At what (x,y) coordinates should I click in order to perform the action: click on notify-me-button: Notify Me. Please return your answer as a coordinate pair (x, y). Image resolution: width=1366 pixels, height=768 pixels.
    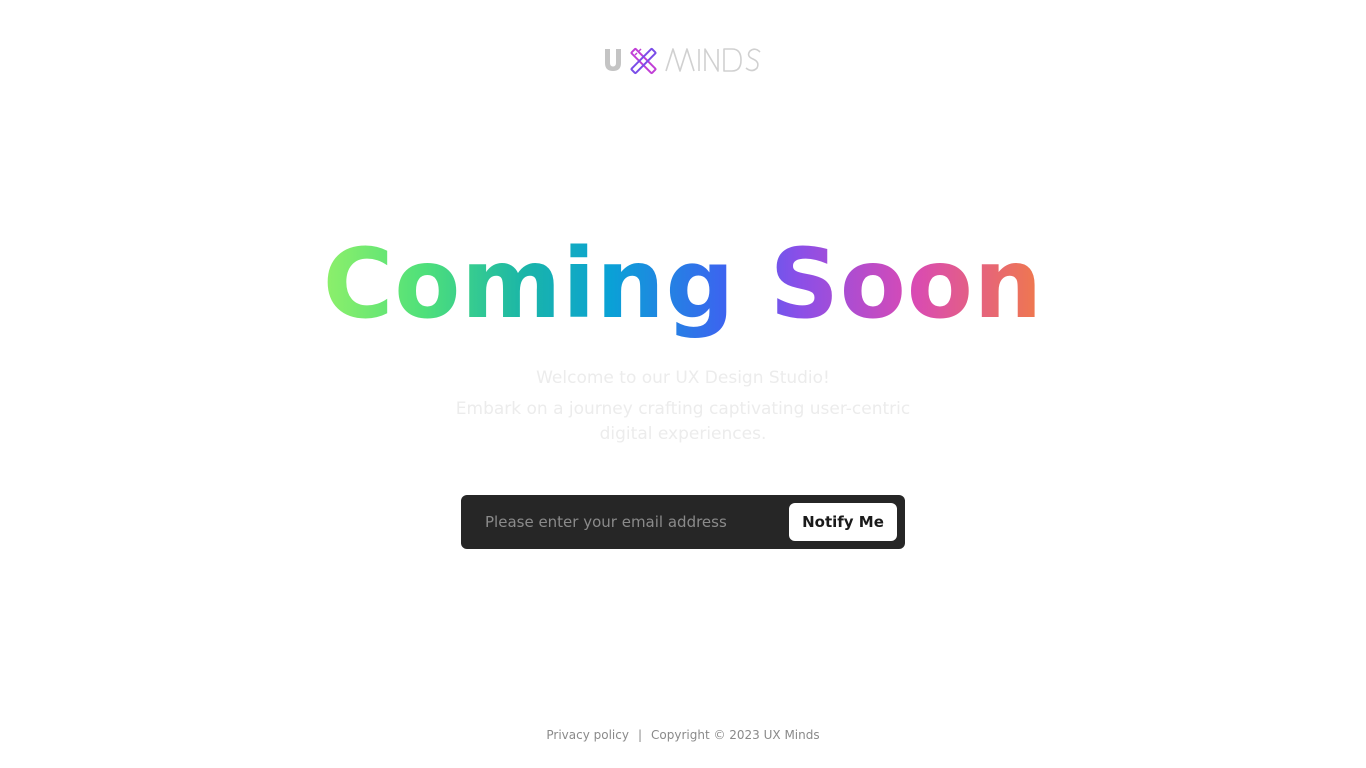
    Looking at the image, I should click on (843, 522).